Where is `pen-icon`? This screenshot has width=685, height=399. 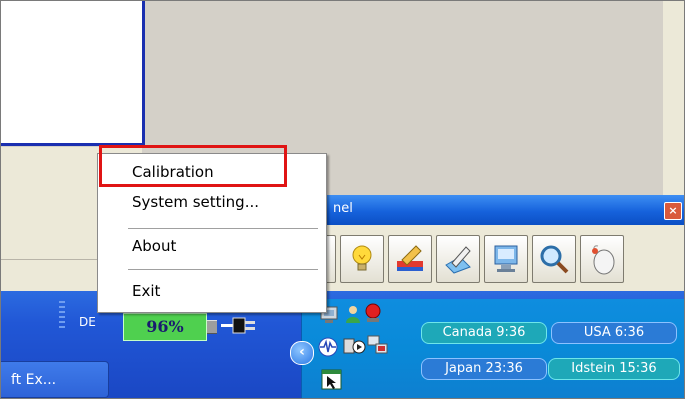
pen-icon is located at coordinates (458, 260).